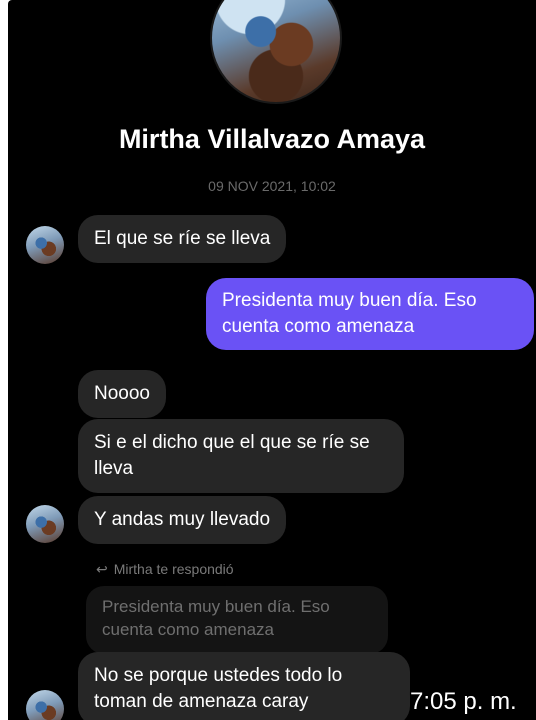 Image resolution: width=536 pixels, height=720 pixels. Describe the element at coordinates (272, 139) in the screenshot. I see `contact-name: Mirtha Villalvazo Amaya` at that location.